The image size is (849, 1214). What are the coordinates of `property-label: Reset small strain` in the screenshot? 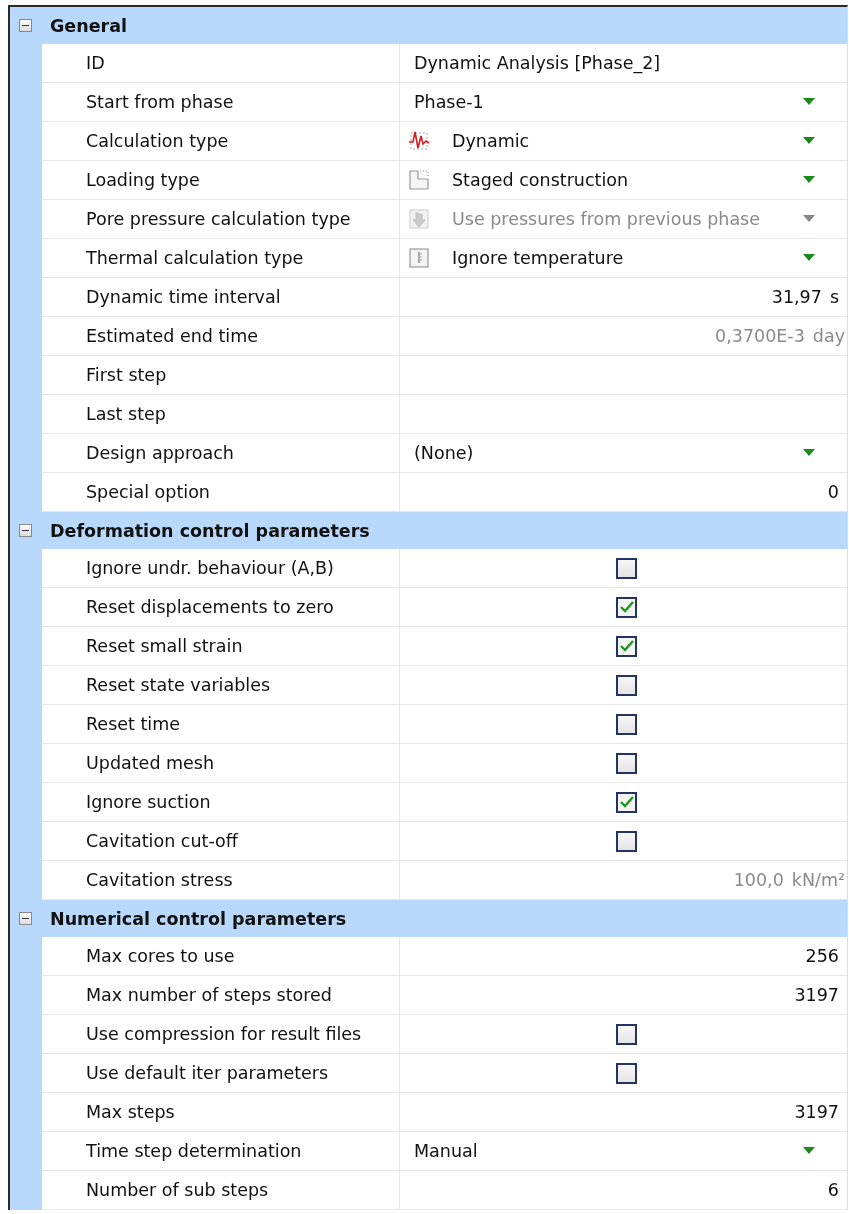 It's located at (221, 646).